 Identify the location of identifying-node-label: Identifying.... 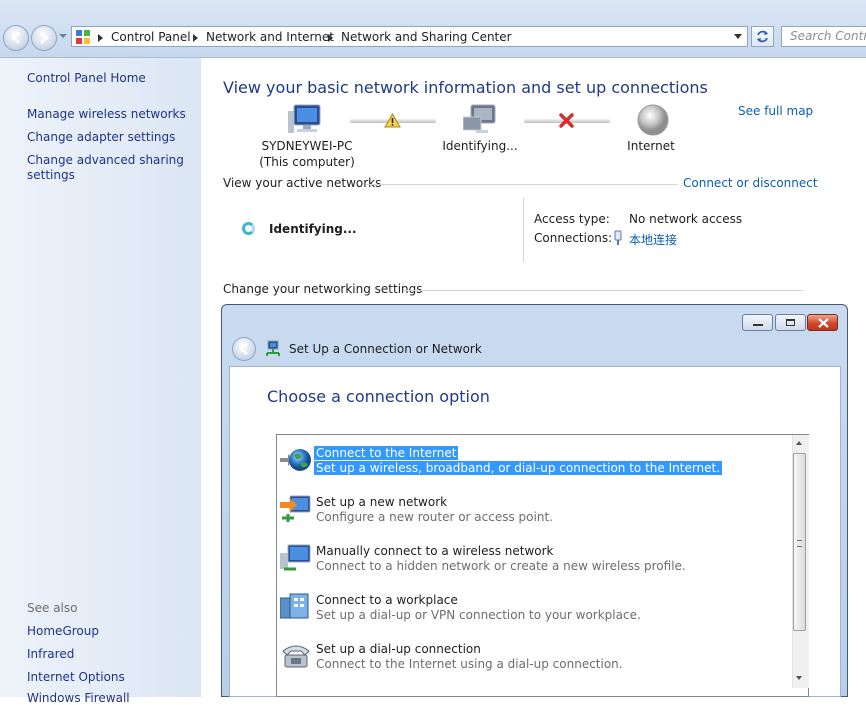
(480, 146).